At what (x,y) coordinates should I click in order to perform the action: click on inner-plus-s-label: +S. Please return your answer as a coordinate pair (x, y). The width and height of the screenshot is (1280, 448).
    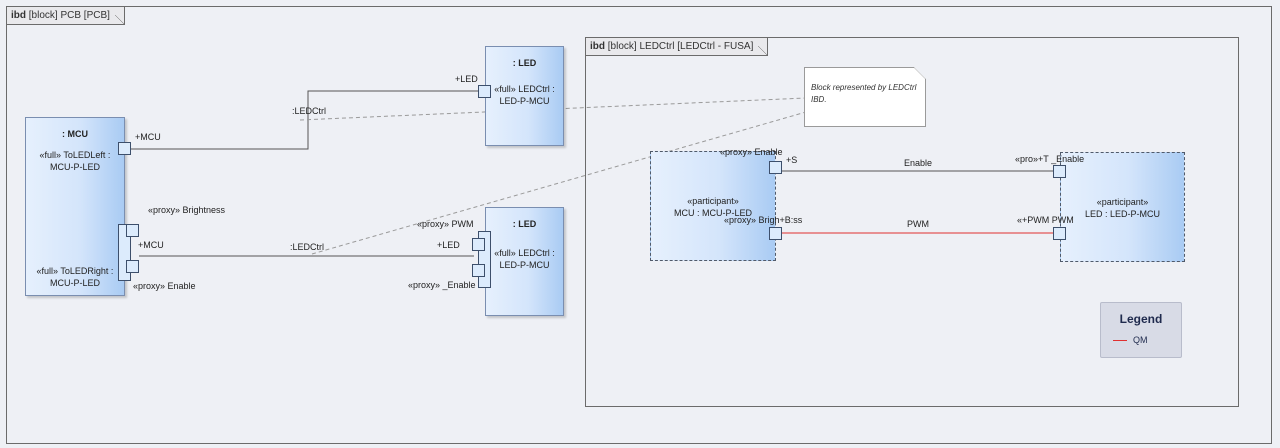
    Looking at the image, I should click on (792, 160).